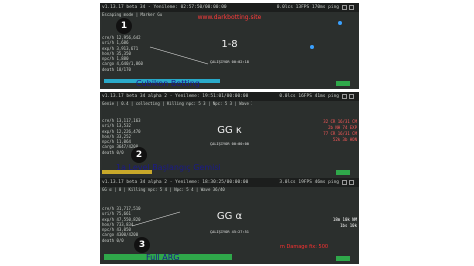  What do you see at coordinates (340, 133) in the screenshot?
I see `reward-line: 77 CR 16/31 CM` at bounding box center [340, 133].